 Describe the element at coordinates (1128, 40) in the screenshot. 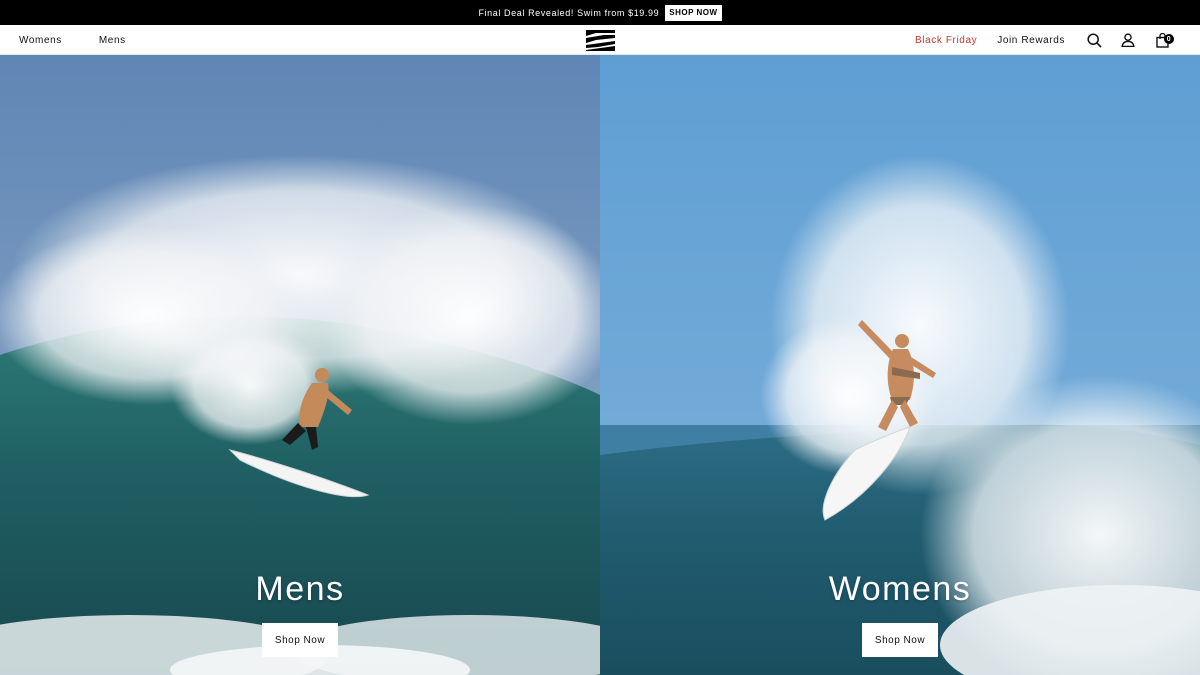

I see `account-icon` at that location.